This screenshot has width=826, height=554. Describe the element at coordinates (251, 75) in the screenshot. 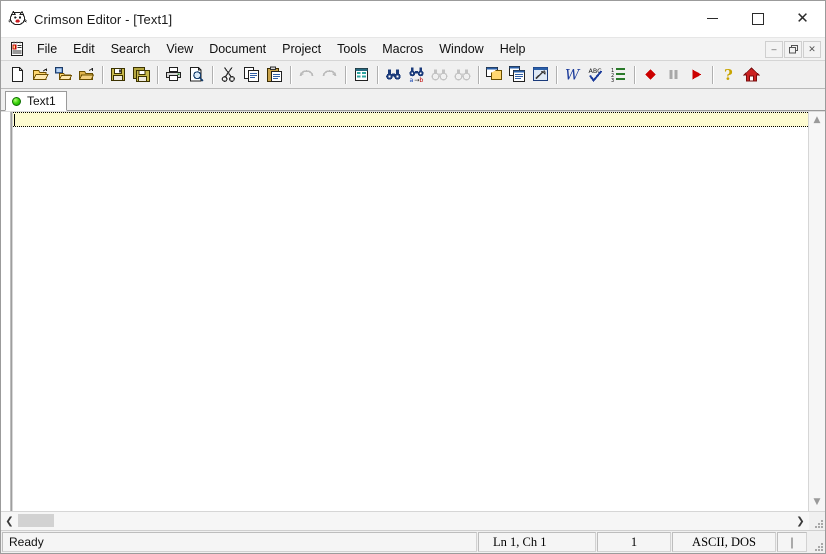

I see `copy-icon` at that location.